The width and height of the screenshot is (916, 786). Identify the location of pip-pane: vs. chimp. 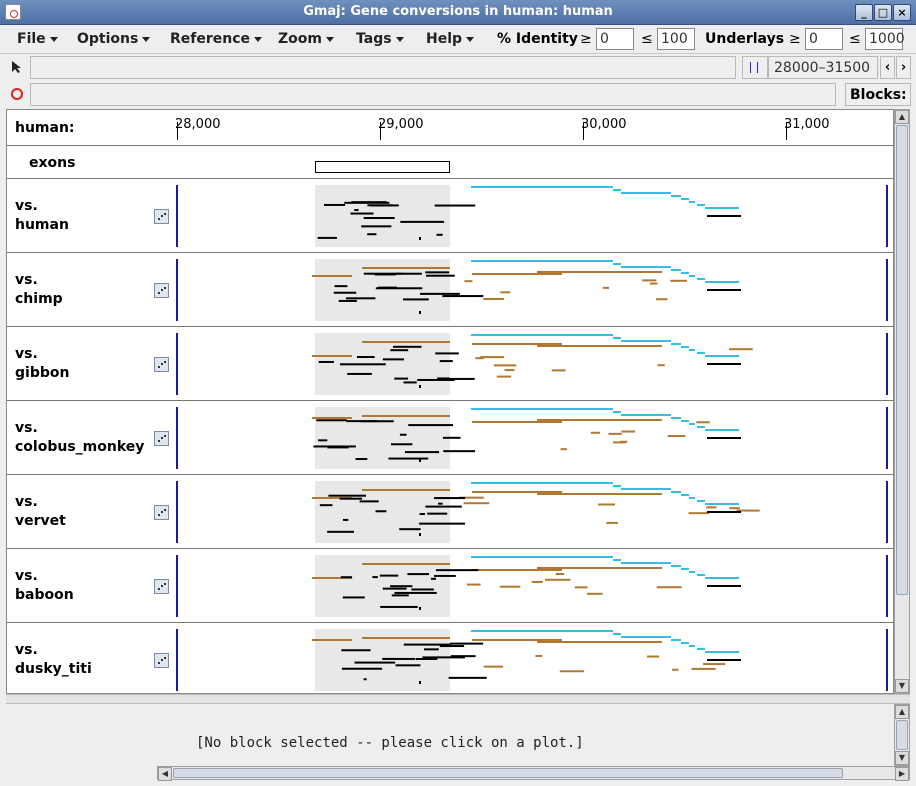
(450, 290).